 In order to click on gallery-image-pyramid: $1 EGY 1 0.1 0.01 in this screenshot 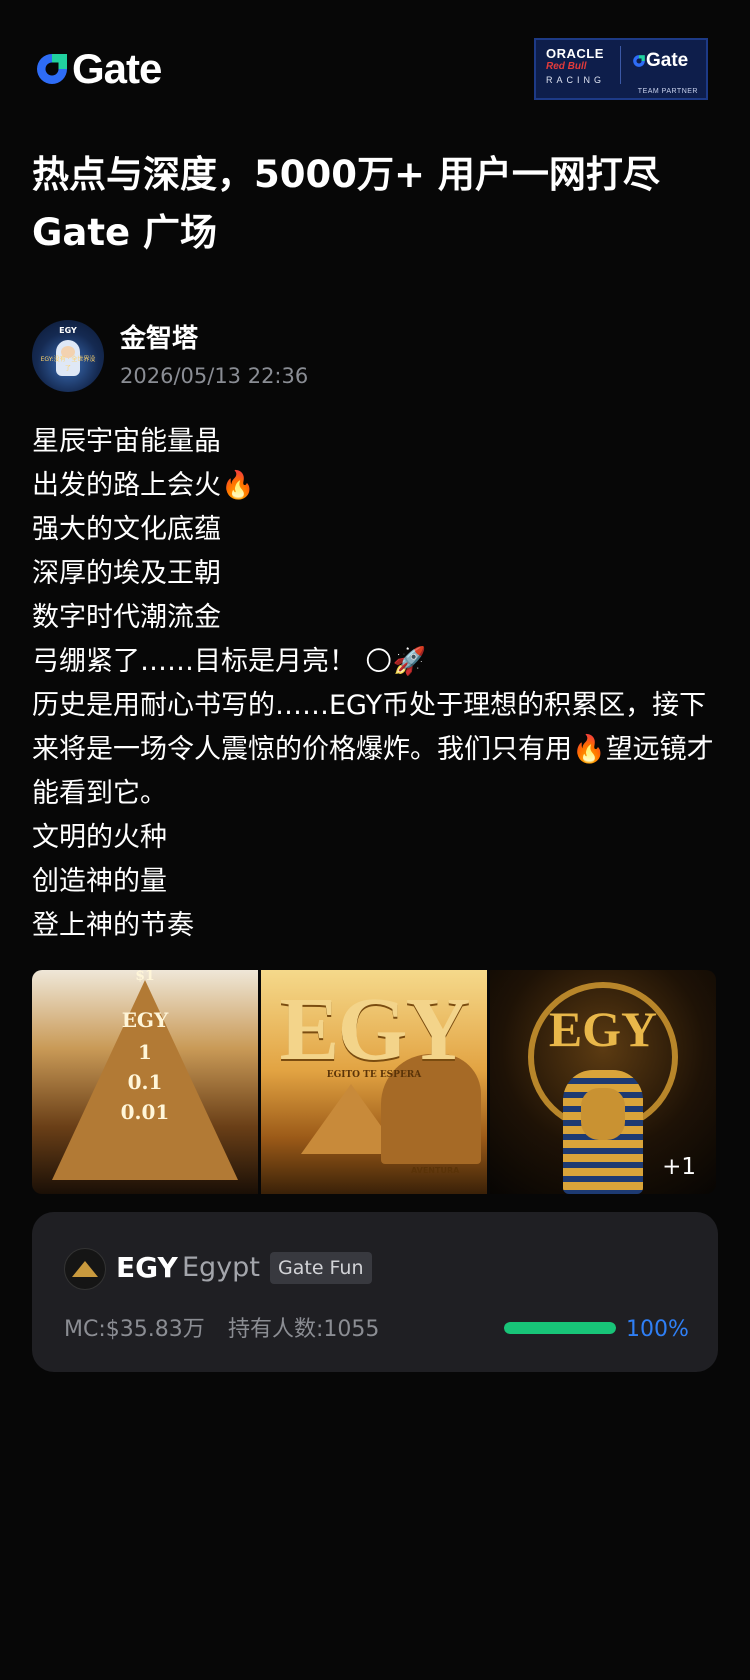, I will do `click(145, 1082)`.